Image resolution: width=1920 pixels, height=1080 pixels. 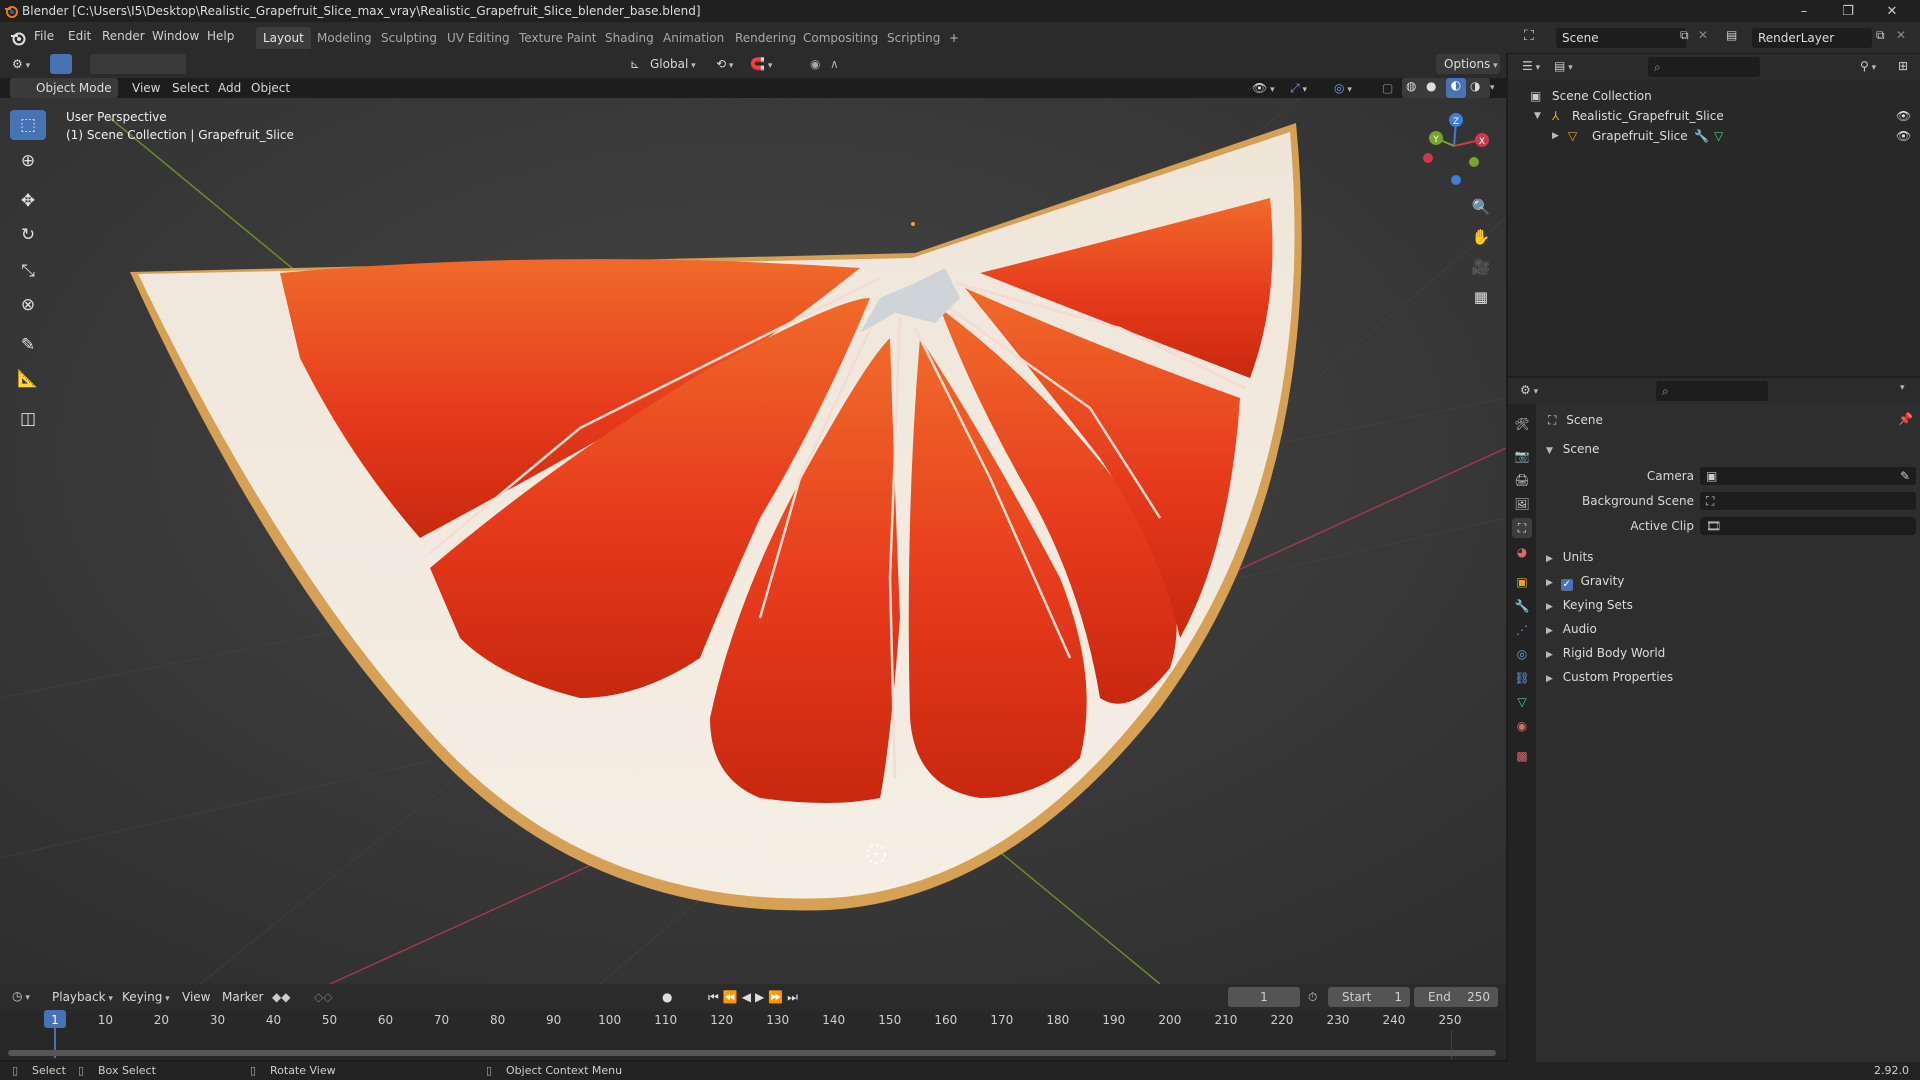 What do you see at coordinates (28, 305) in the screenshot?
I see `transform-tool: ⊗` at bounding box center [28, 305].